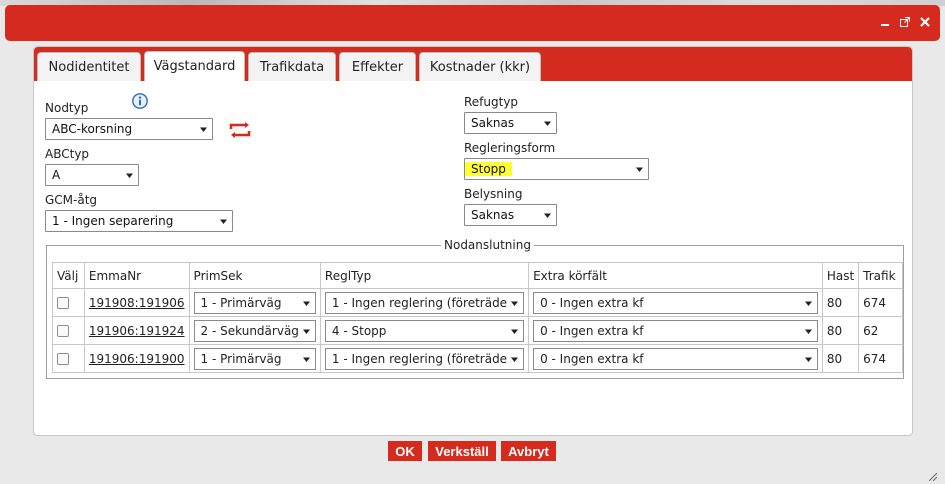 The height and width of the screenshot is (484, 945). What do you see at coordinates (137, 331) in the screenshot?
I see `emmanr-link: 191906:191924` at bounding box center [137, 331].